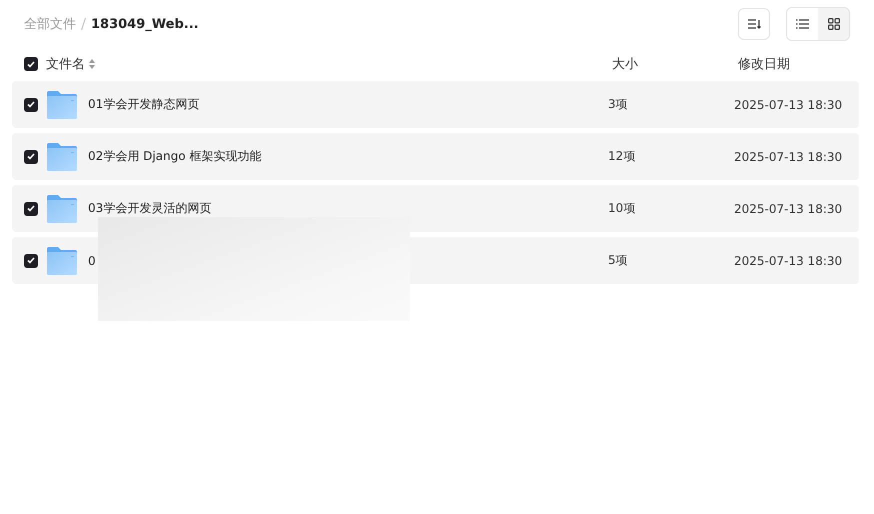 The width and height of the screenshot is (874, 514). What do you see at coordinates (65, 64) in the screenshot?
I see `column-header: 文件名` at bounding box center [65, 64].